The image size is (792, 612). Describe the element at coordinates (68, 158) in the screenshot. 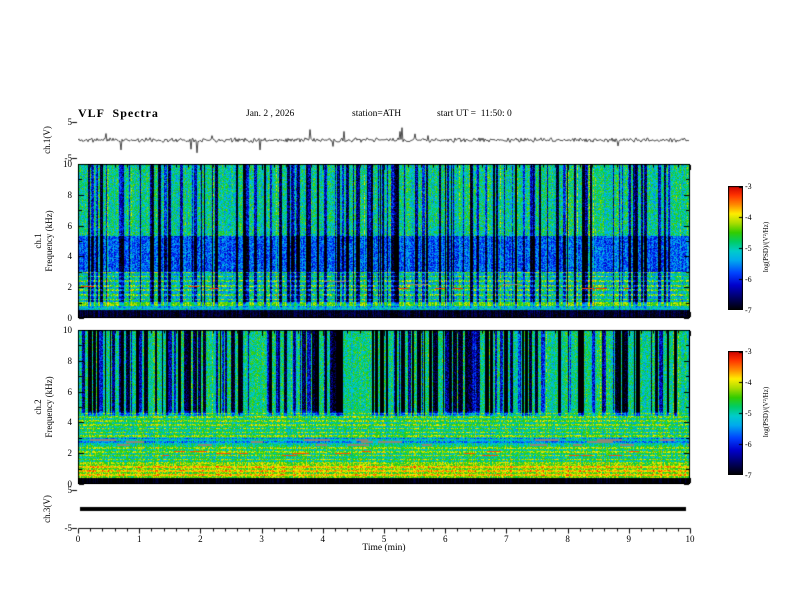

I see `wave1-ytick-label: -5` at that location.